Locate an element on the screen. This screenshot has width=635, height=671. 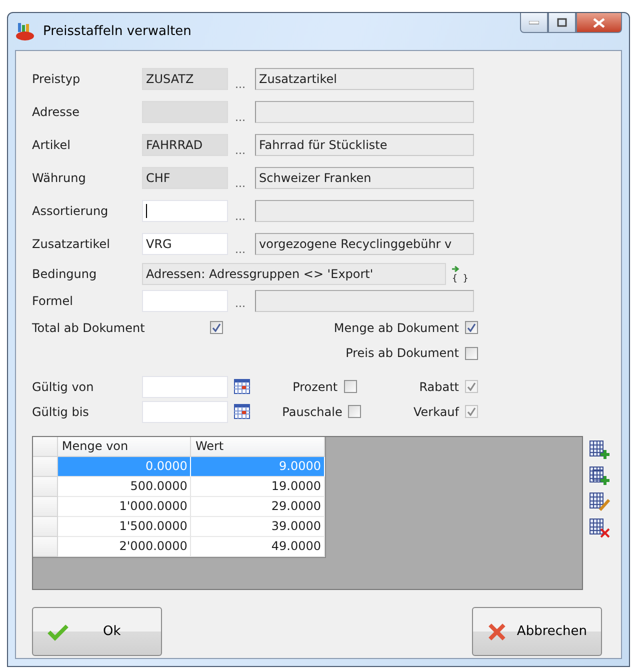
field-label: Gültig von is located at coordinates (63, 387).